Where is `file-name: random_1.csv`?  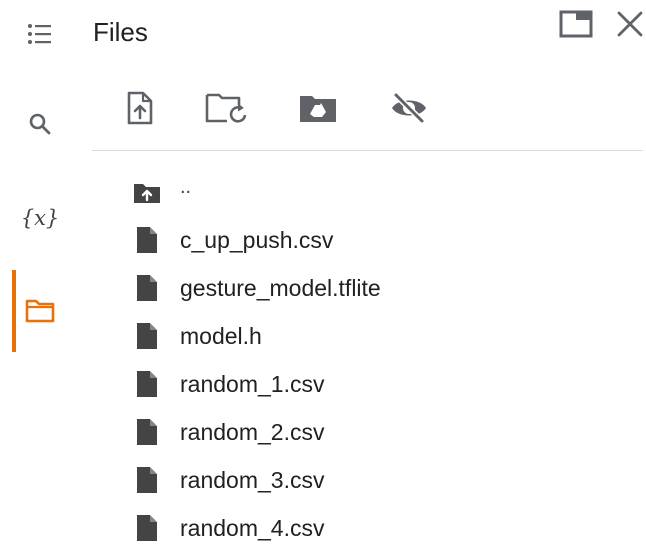 file-name: random_1.csv is located at coordinates (252, 383).